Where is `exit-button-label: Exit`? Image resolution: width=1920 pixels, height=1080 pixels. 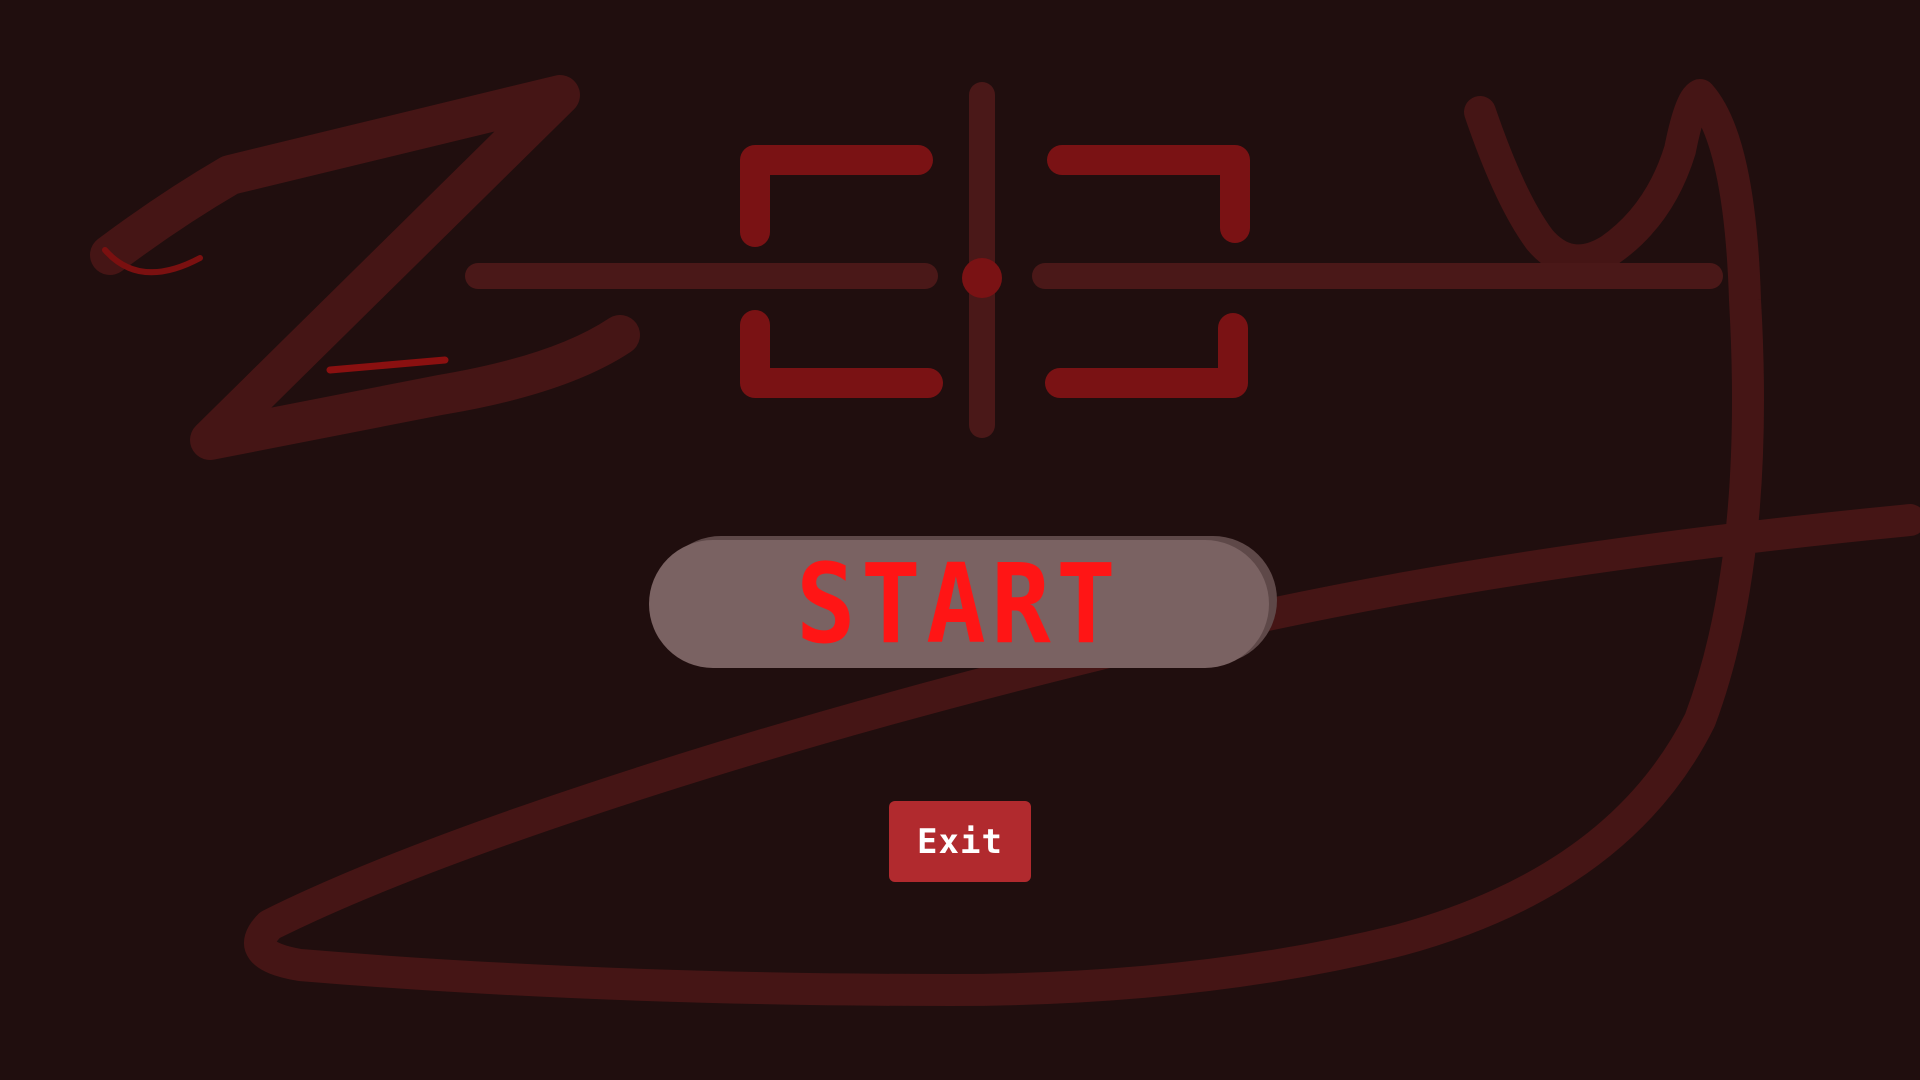 exit-button-label: Exit is located at coordinates (960, 841).